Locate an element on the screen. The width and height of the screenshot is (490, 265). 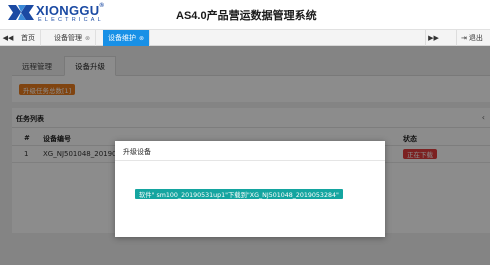
tab-bar: ◀◀ 首页 设备管理 ⊗ 设备维护 ⊗ ▶▶ ⇥ 退出 is located at coordinates (245, 37).